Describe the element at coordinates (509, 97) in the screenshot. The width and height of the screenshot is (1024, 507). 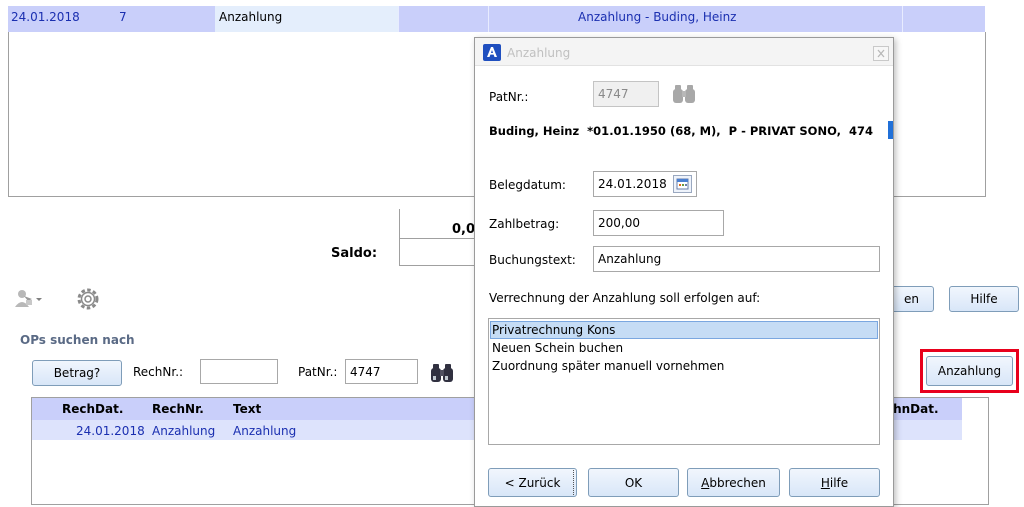
I see `dialog-patnr-label: PatNr.:` at that location.